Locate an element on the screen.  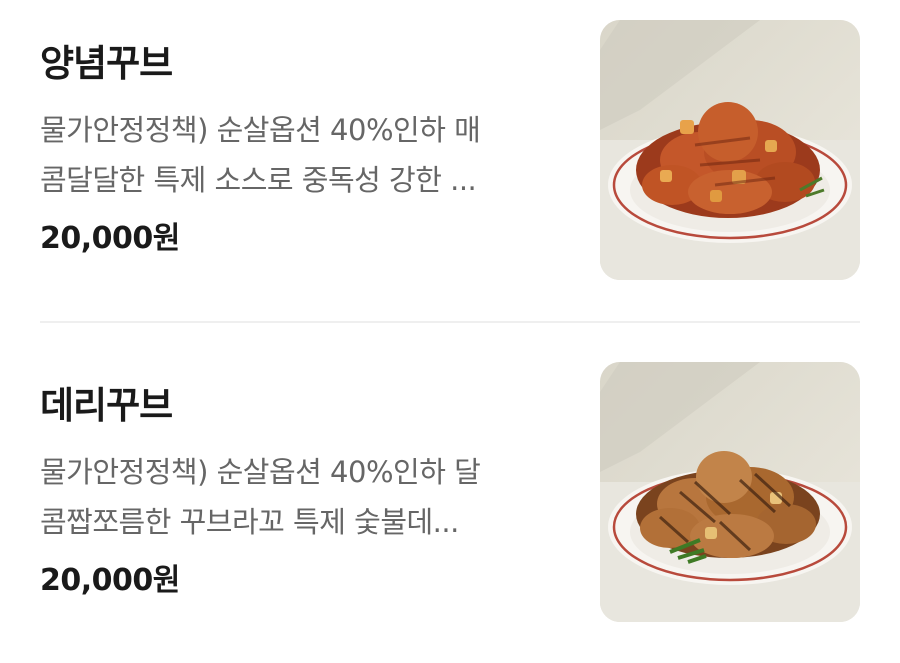
menu-item-description-line1: 물가안정정책) 순살옵션 40%인하 달 is located at coordinates (260, 472).